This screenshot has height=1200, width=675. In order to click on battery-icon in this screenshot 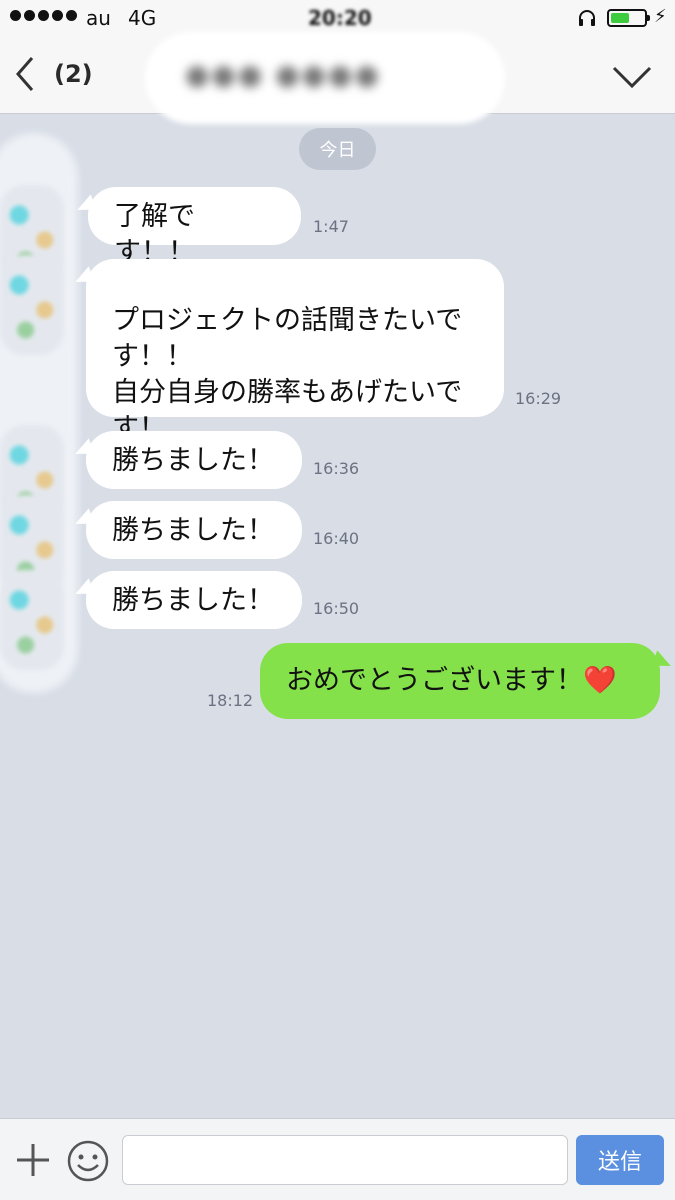, I will do `click(628, 18)`.